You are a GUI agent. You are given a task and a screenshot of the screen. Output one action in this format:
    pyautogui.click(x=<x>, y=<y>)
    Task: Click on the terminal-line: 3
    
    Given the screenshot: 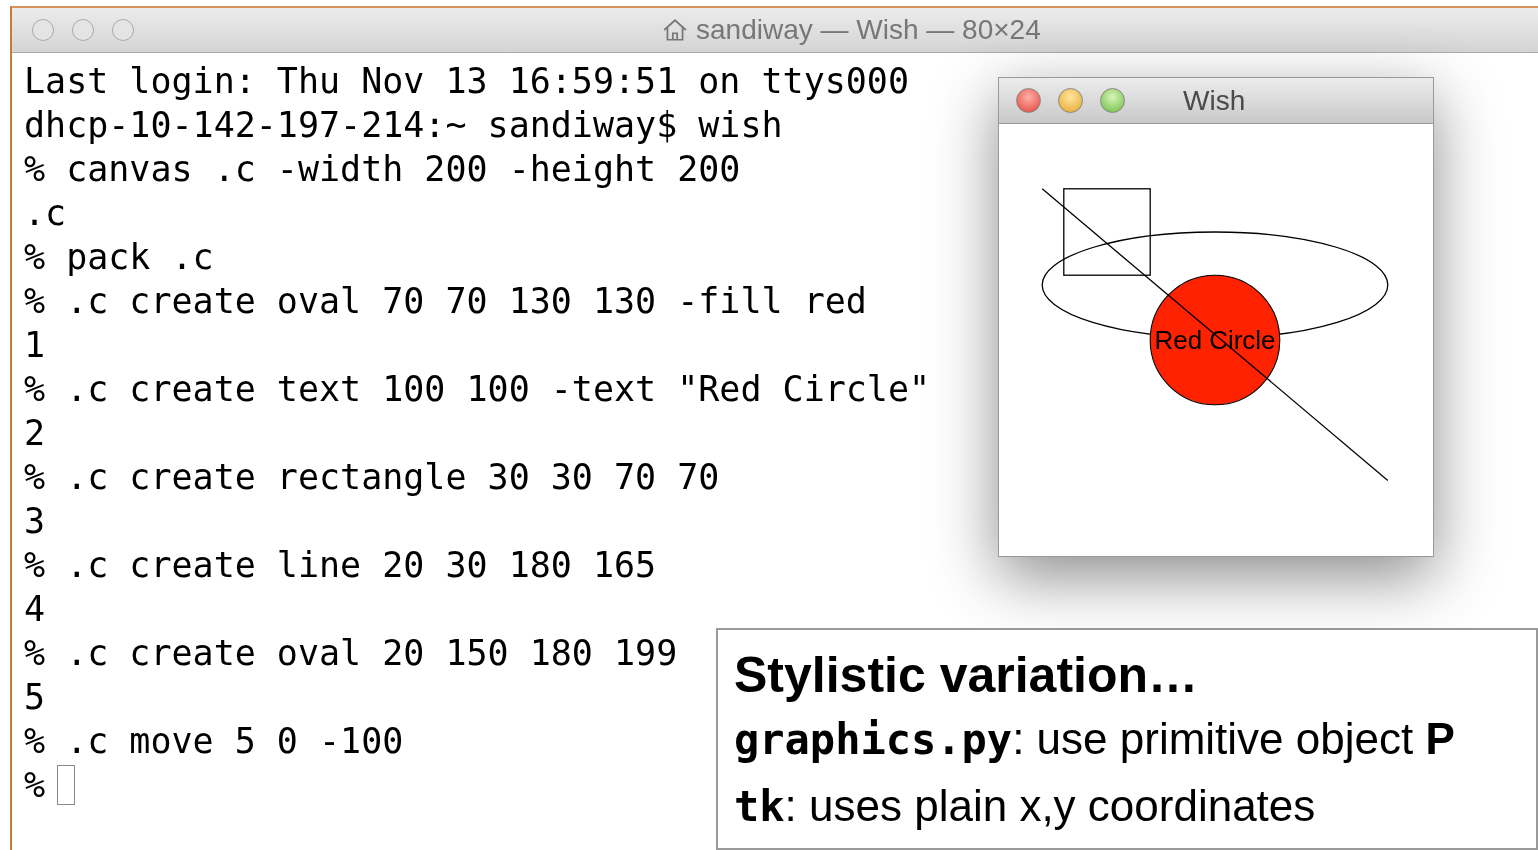 What is the action you would take?
    pyautogui.click(x=35, y=521)
    